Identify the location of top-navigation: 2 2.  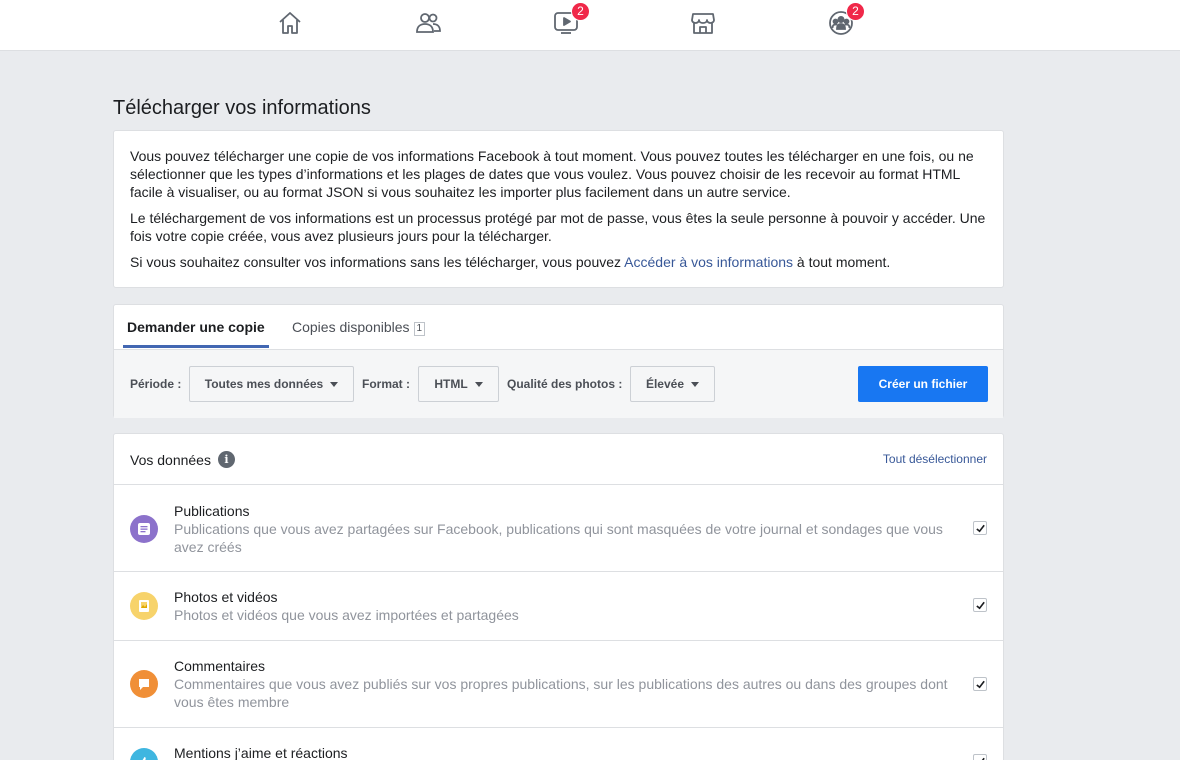
(590, 25).